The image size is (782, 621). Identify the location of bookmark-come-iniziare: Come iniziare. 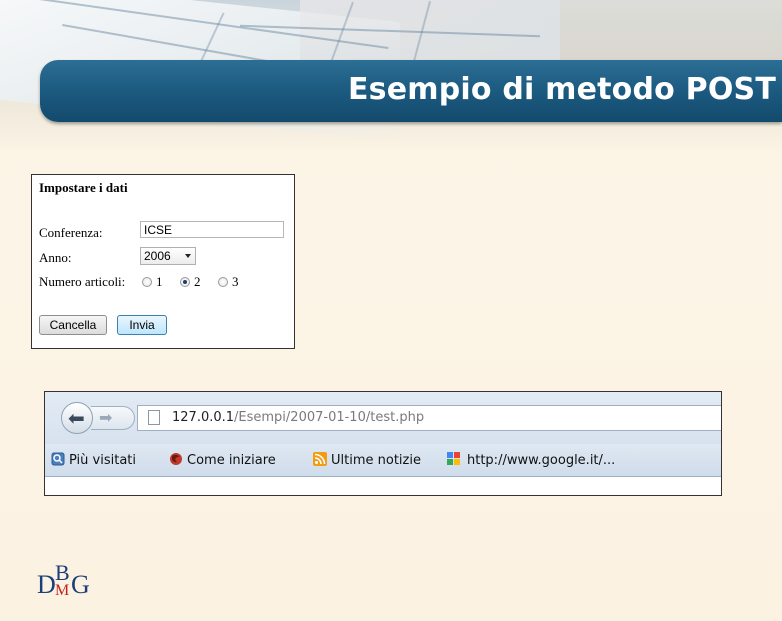
(222, 460).